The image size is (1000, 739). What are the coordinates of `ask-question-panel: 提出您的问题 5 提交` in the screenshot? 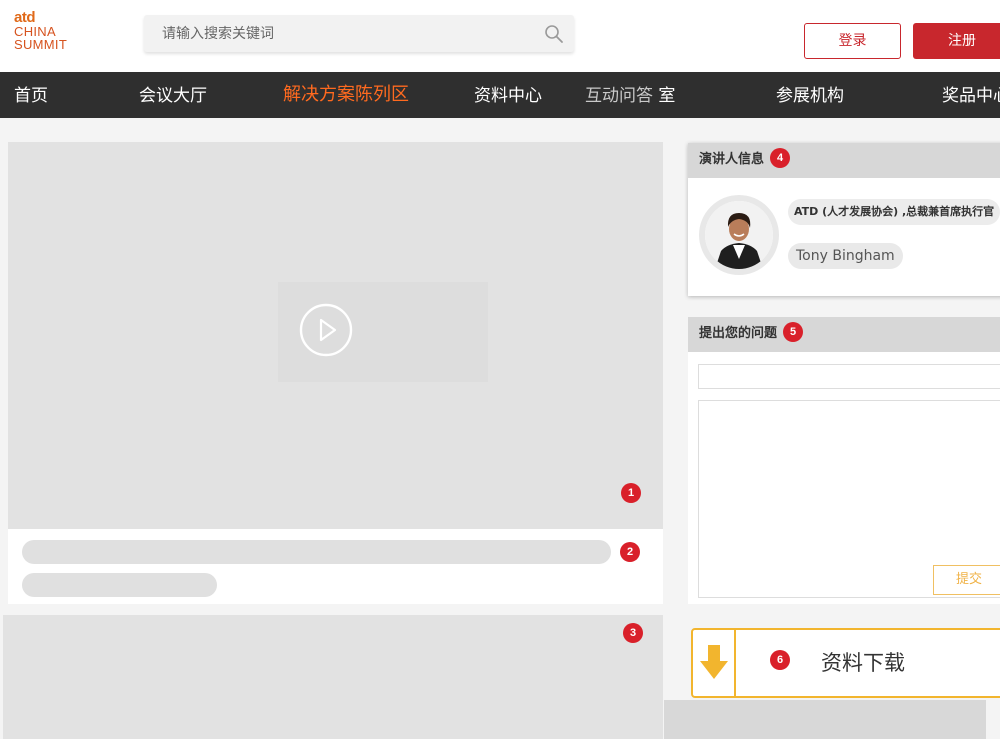 It's located at (844, 460).